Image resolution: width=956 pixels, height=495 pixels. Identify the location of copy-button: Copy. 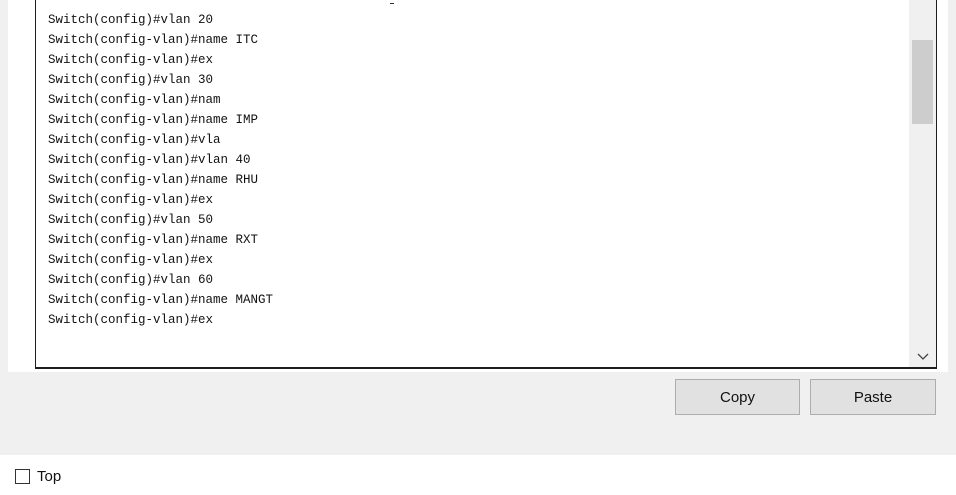
(737, 397).